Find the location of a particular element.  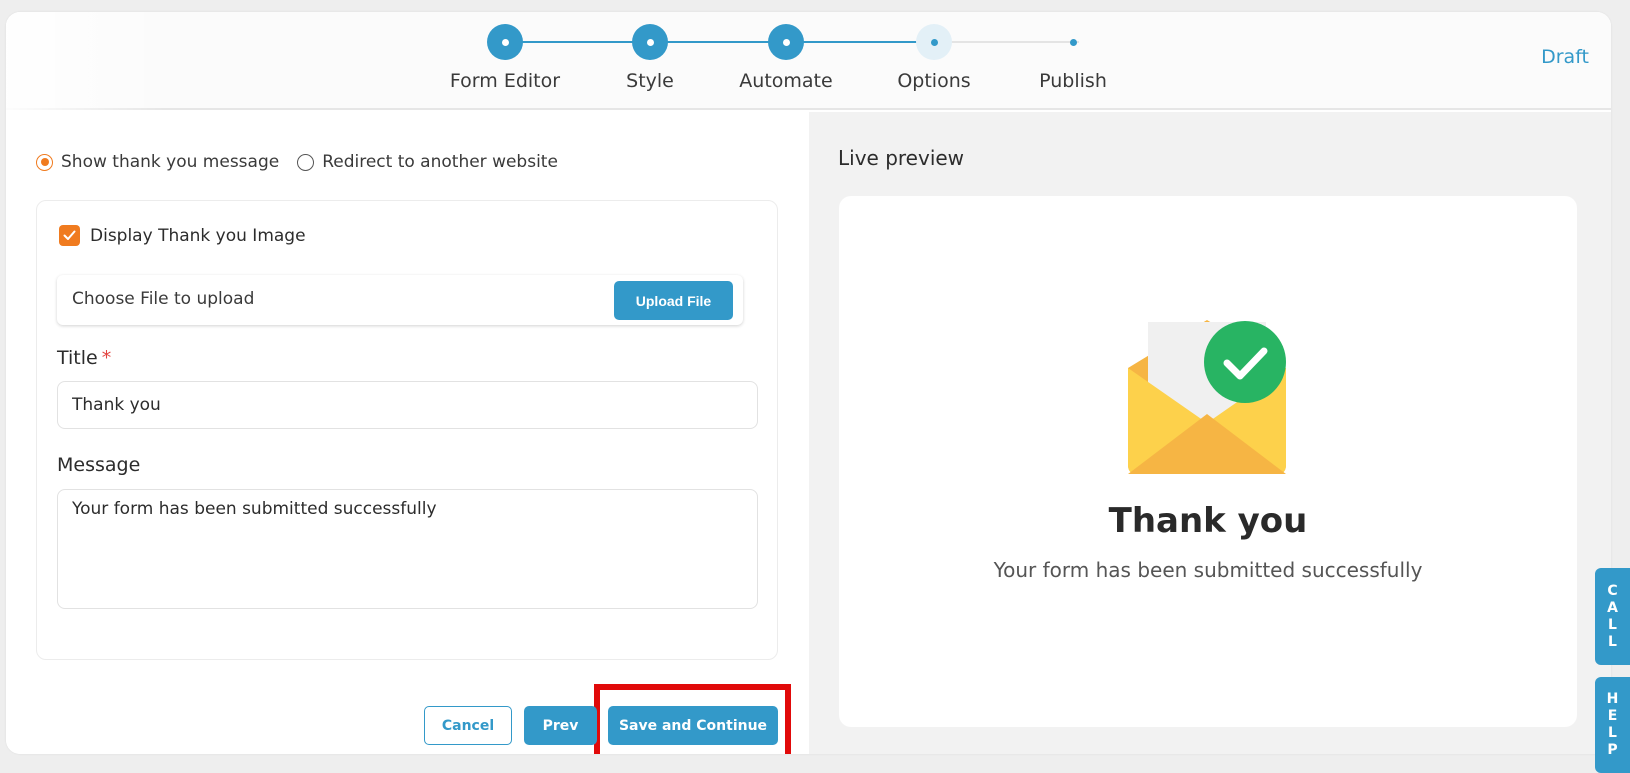

prev-button: Prev is located at coordinates (560, 725).